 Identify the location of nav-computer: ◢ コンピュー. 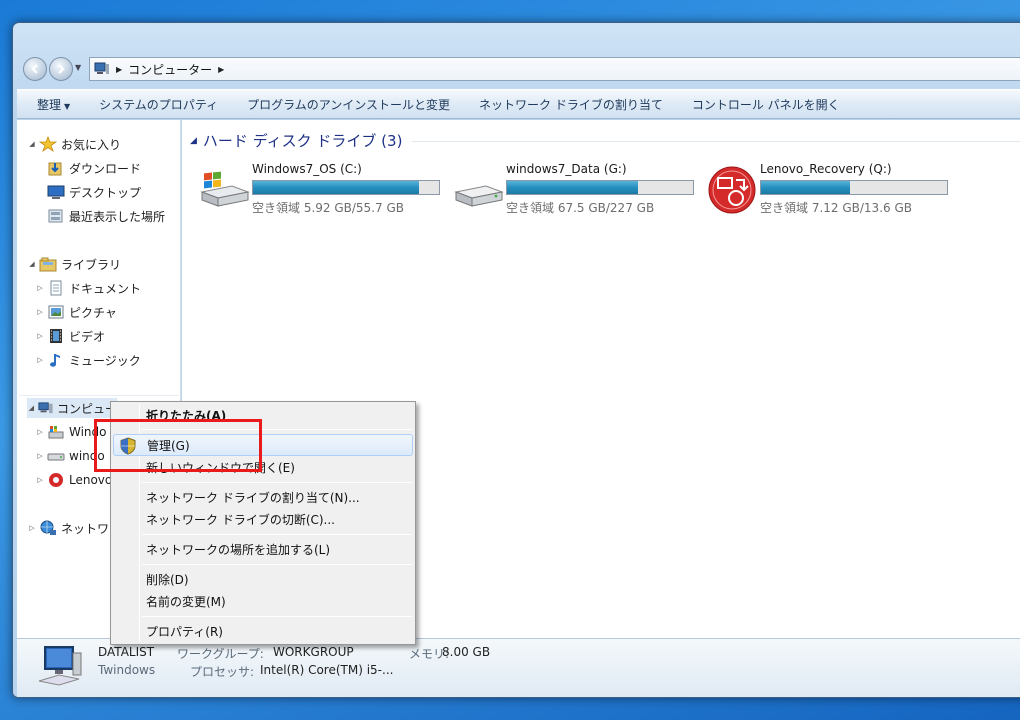
(72, 408).